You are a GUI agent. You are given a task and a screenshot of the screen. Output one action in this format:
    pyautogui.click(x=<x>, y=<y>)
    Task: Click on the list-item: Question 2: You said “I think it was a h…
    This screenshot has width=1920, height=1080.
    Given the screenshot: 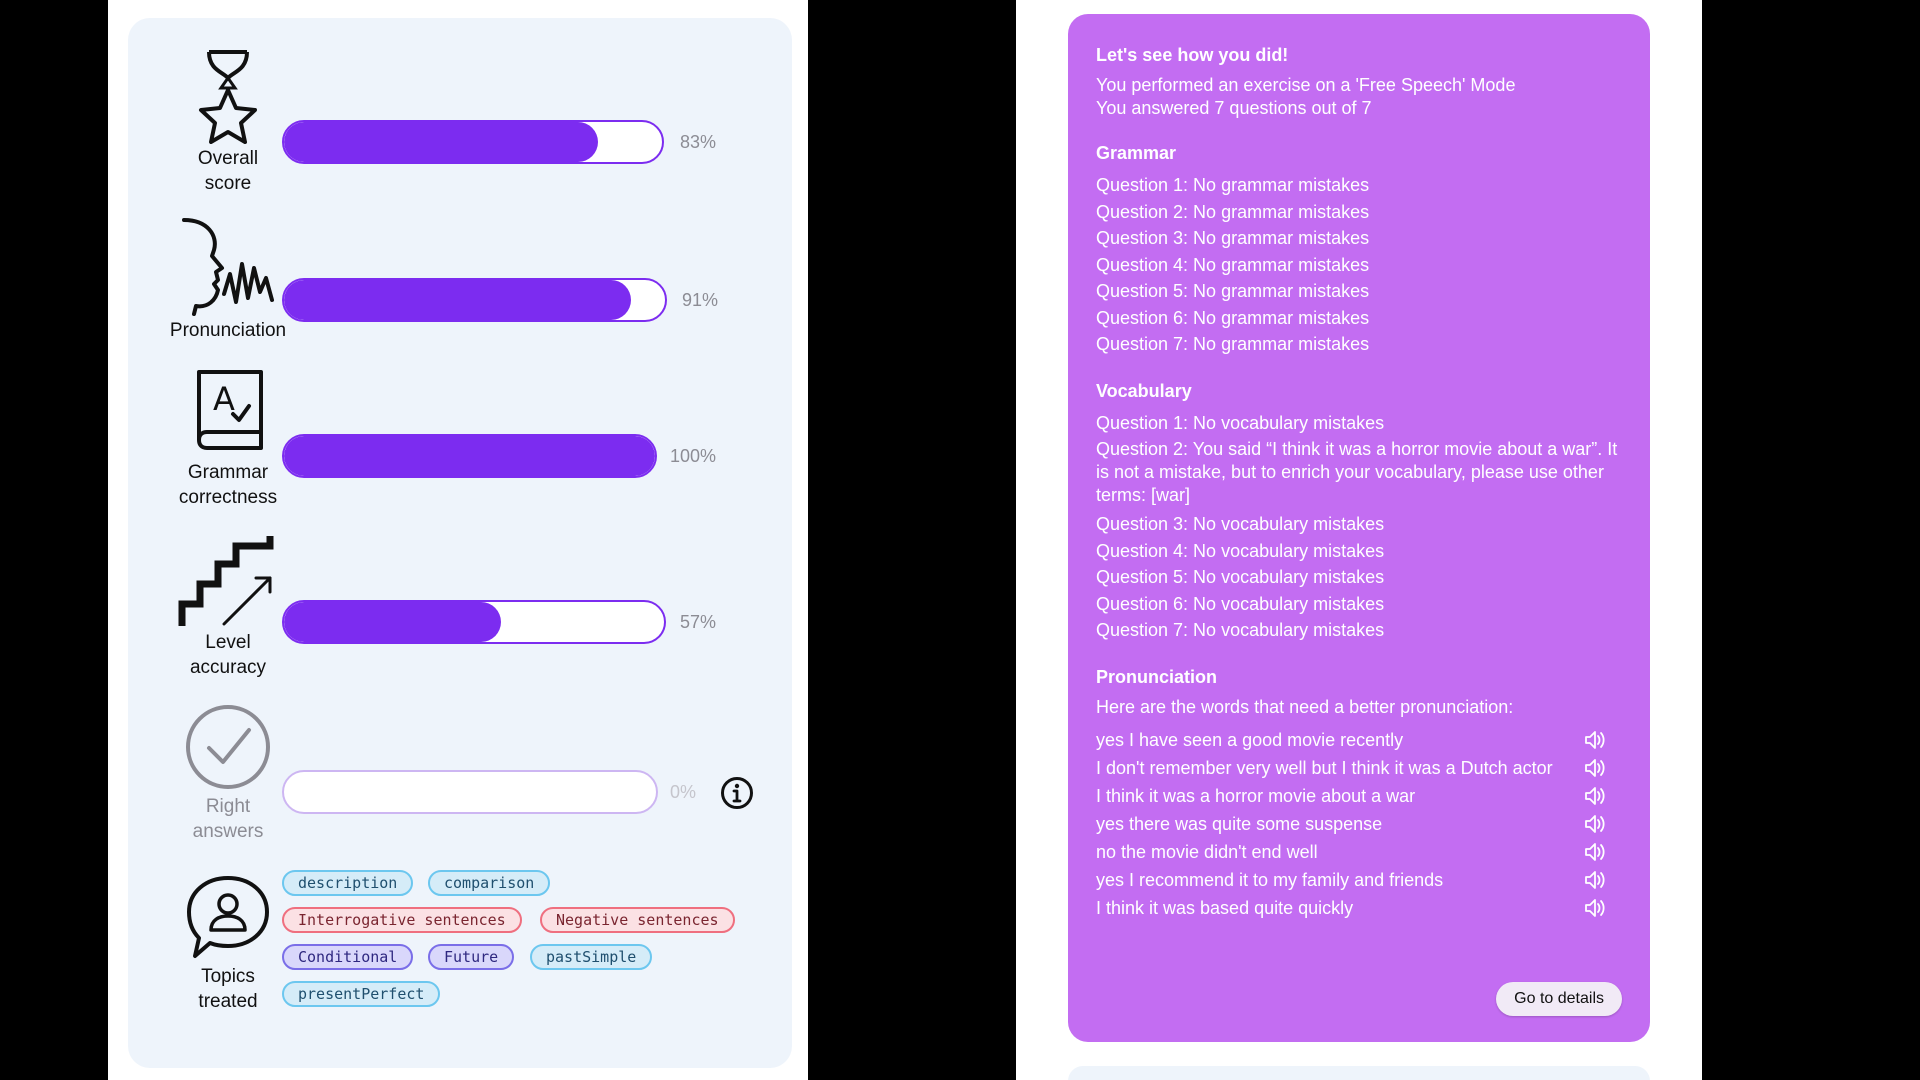 What is the action you would take?
    pyautogui.click(x=1357, y=472)
    